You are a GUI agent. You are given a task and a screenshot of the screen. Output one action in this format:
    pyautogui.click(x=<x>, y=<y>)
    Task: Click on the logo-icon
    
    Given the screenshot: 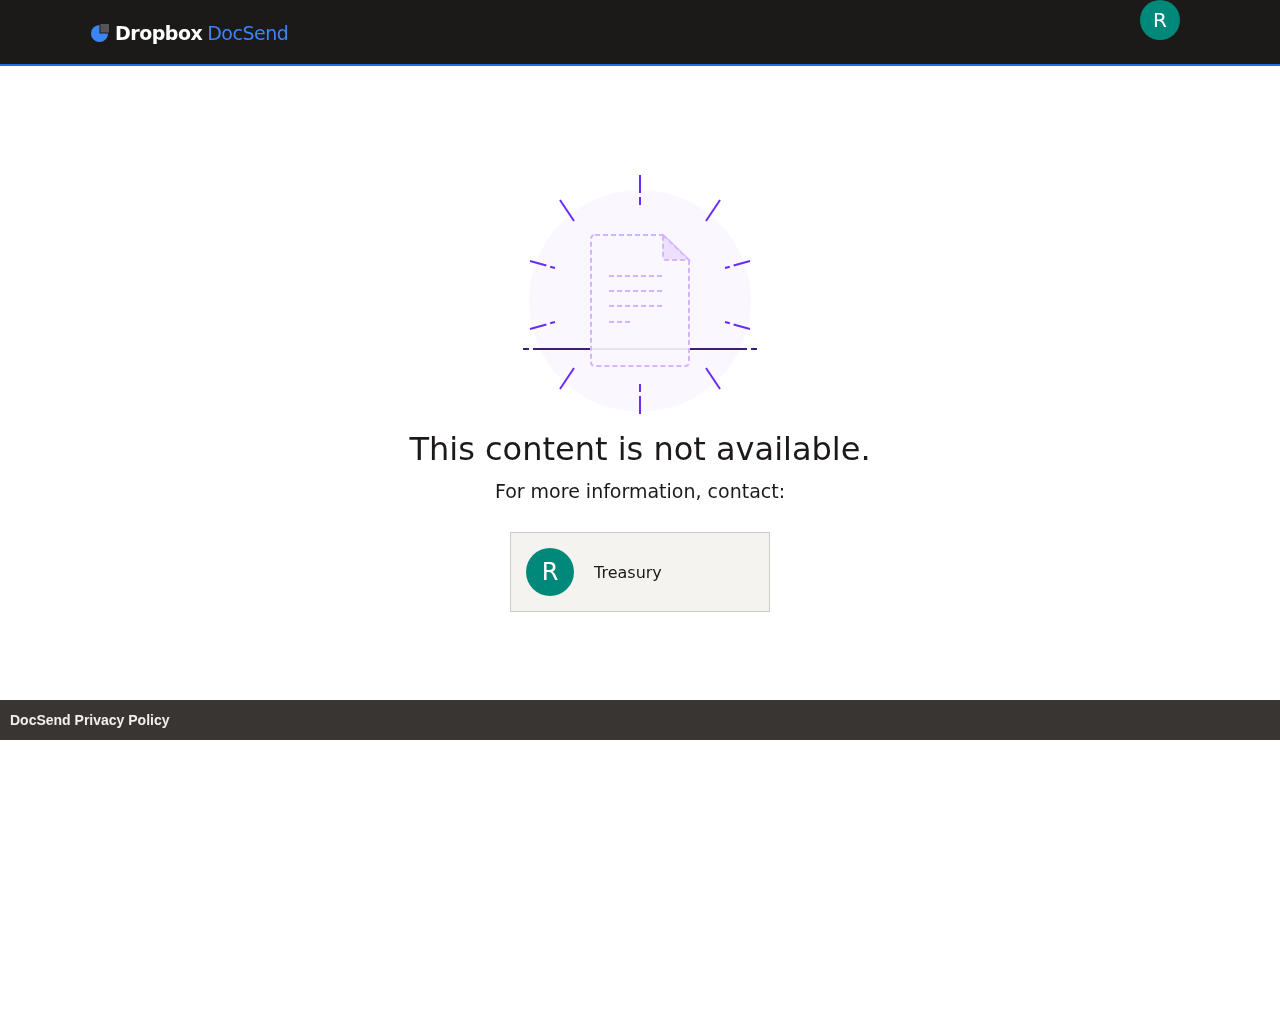 What is the action you would take?
    pyautogui.click(x=99, y=33)
    